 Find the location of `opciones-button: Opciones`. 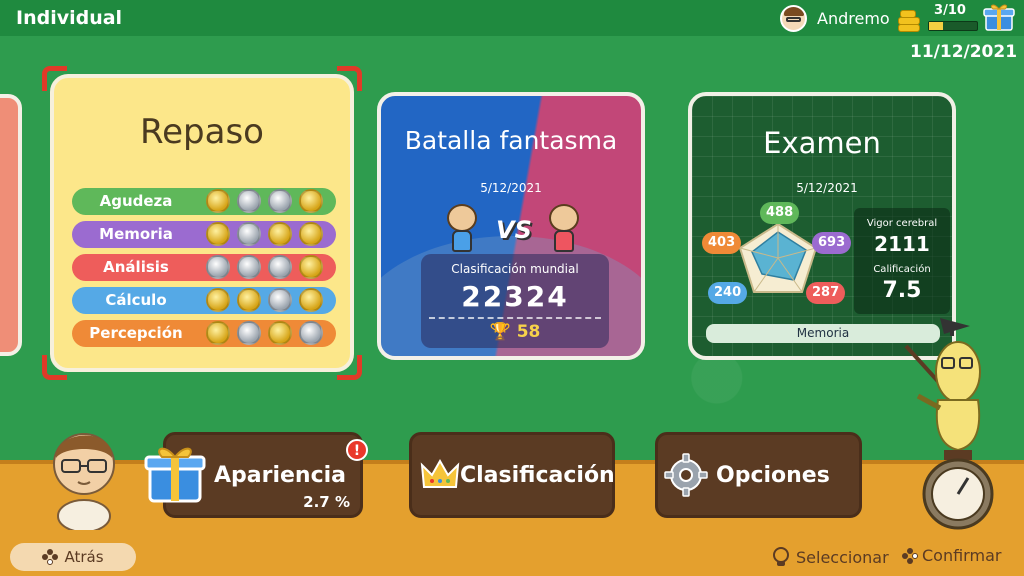

opciones-button: Opciones is located at coordinates (758, 475).